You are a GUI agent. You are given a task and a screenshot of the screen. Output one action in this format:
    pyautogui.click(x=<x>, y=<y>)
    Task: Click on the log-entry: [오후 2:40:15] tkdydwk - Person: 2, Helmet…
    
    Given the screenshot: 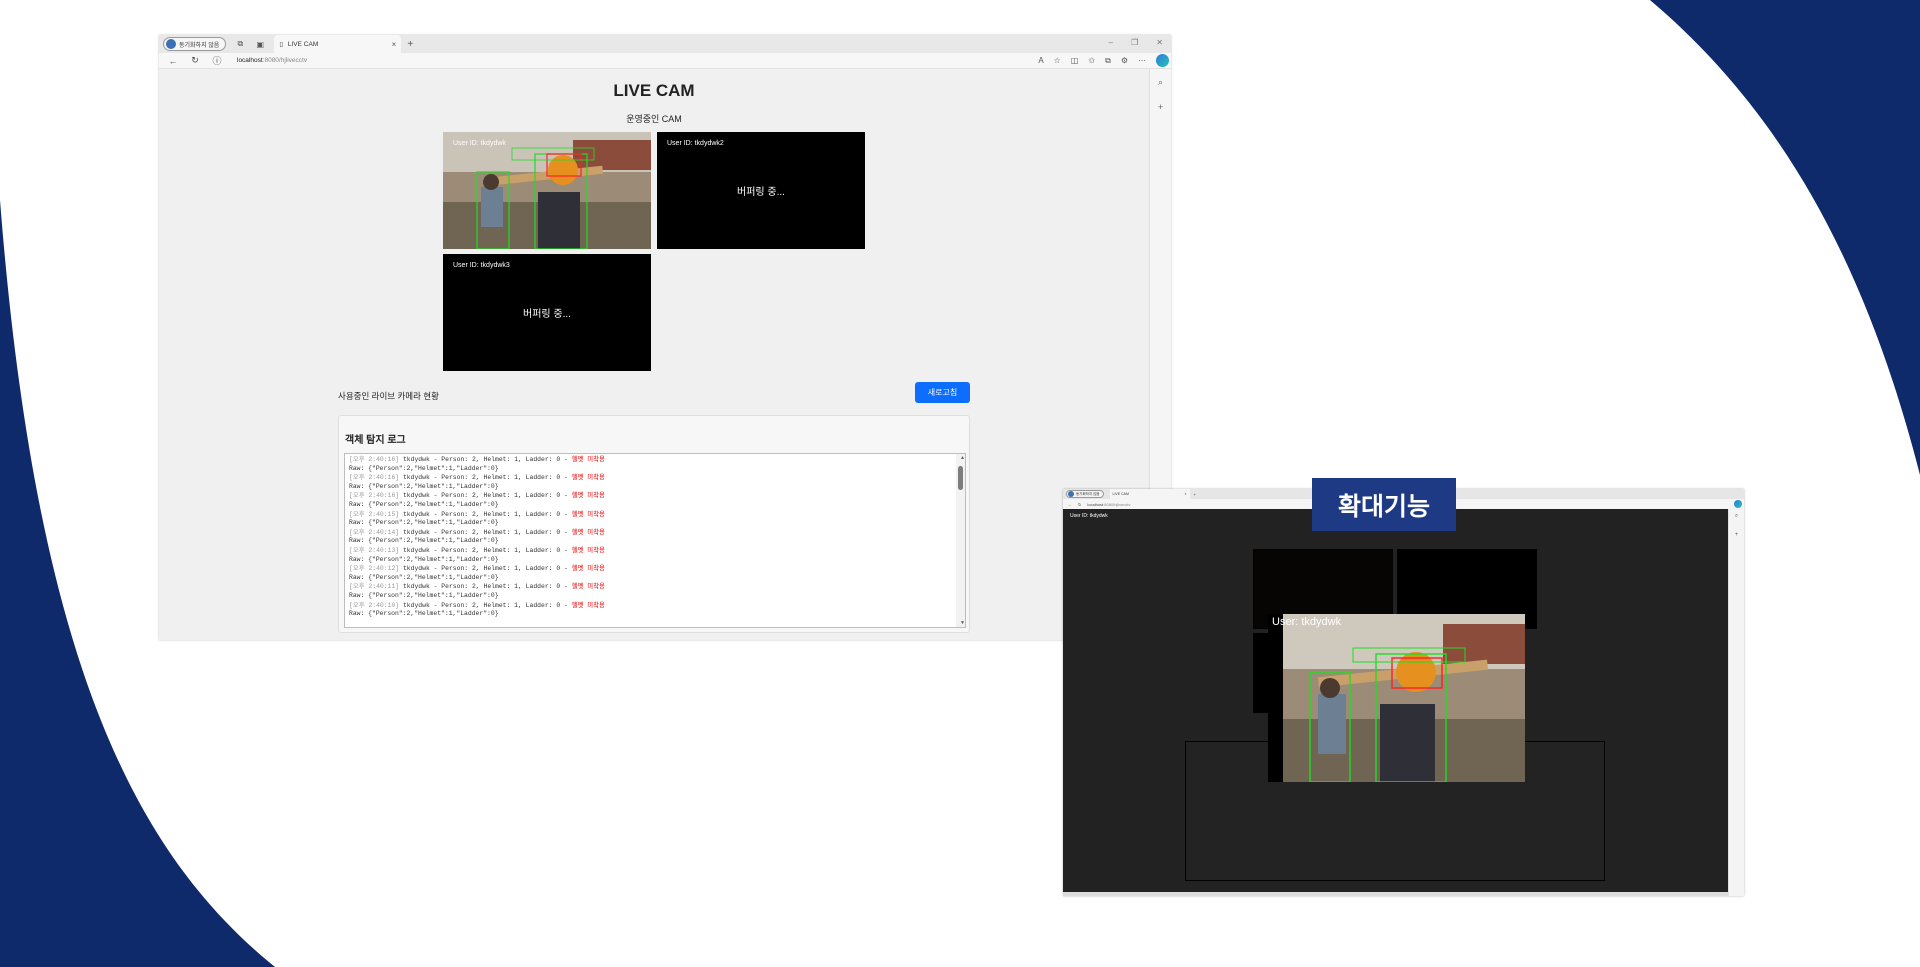 What is the action you would take?
    pyautogui.click(x=655, y=519)
    